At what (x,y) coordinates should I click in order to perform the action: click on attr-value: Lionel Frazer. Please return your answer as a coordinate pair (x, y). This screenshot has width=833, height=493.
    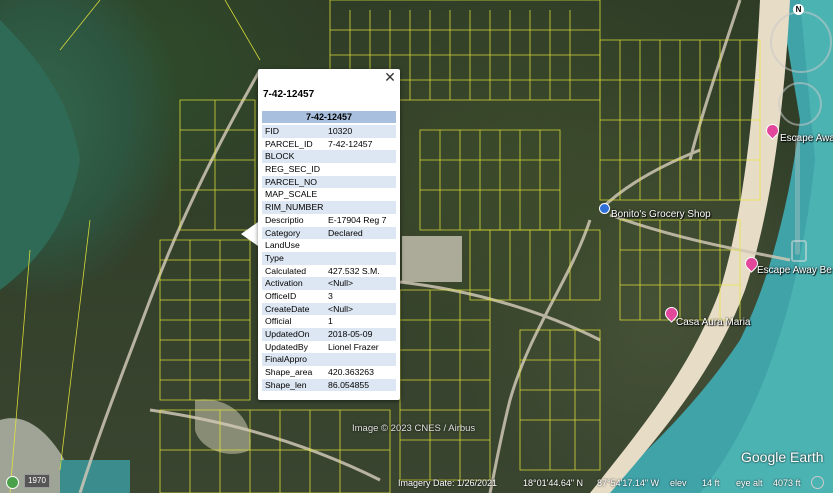
    Looking at the image, I should click on (353, 346).